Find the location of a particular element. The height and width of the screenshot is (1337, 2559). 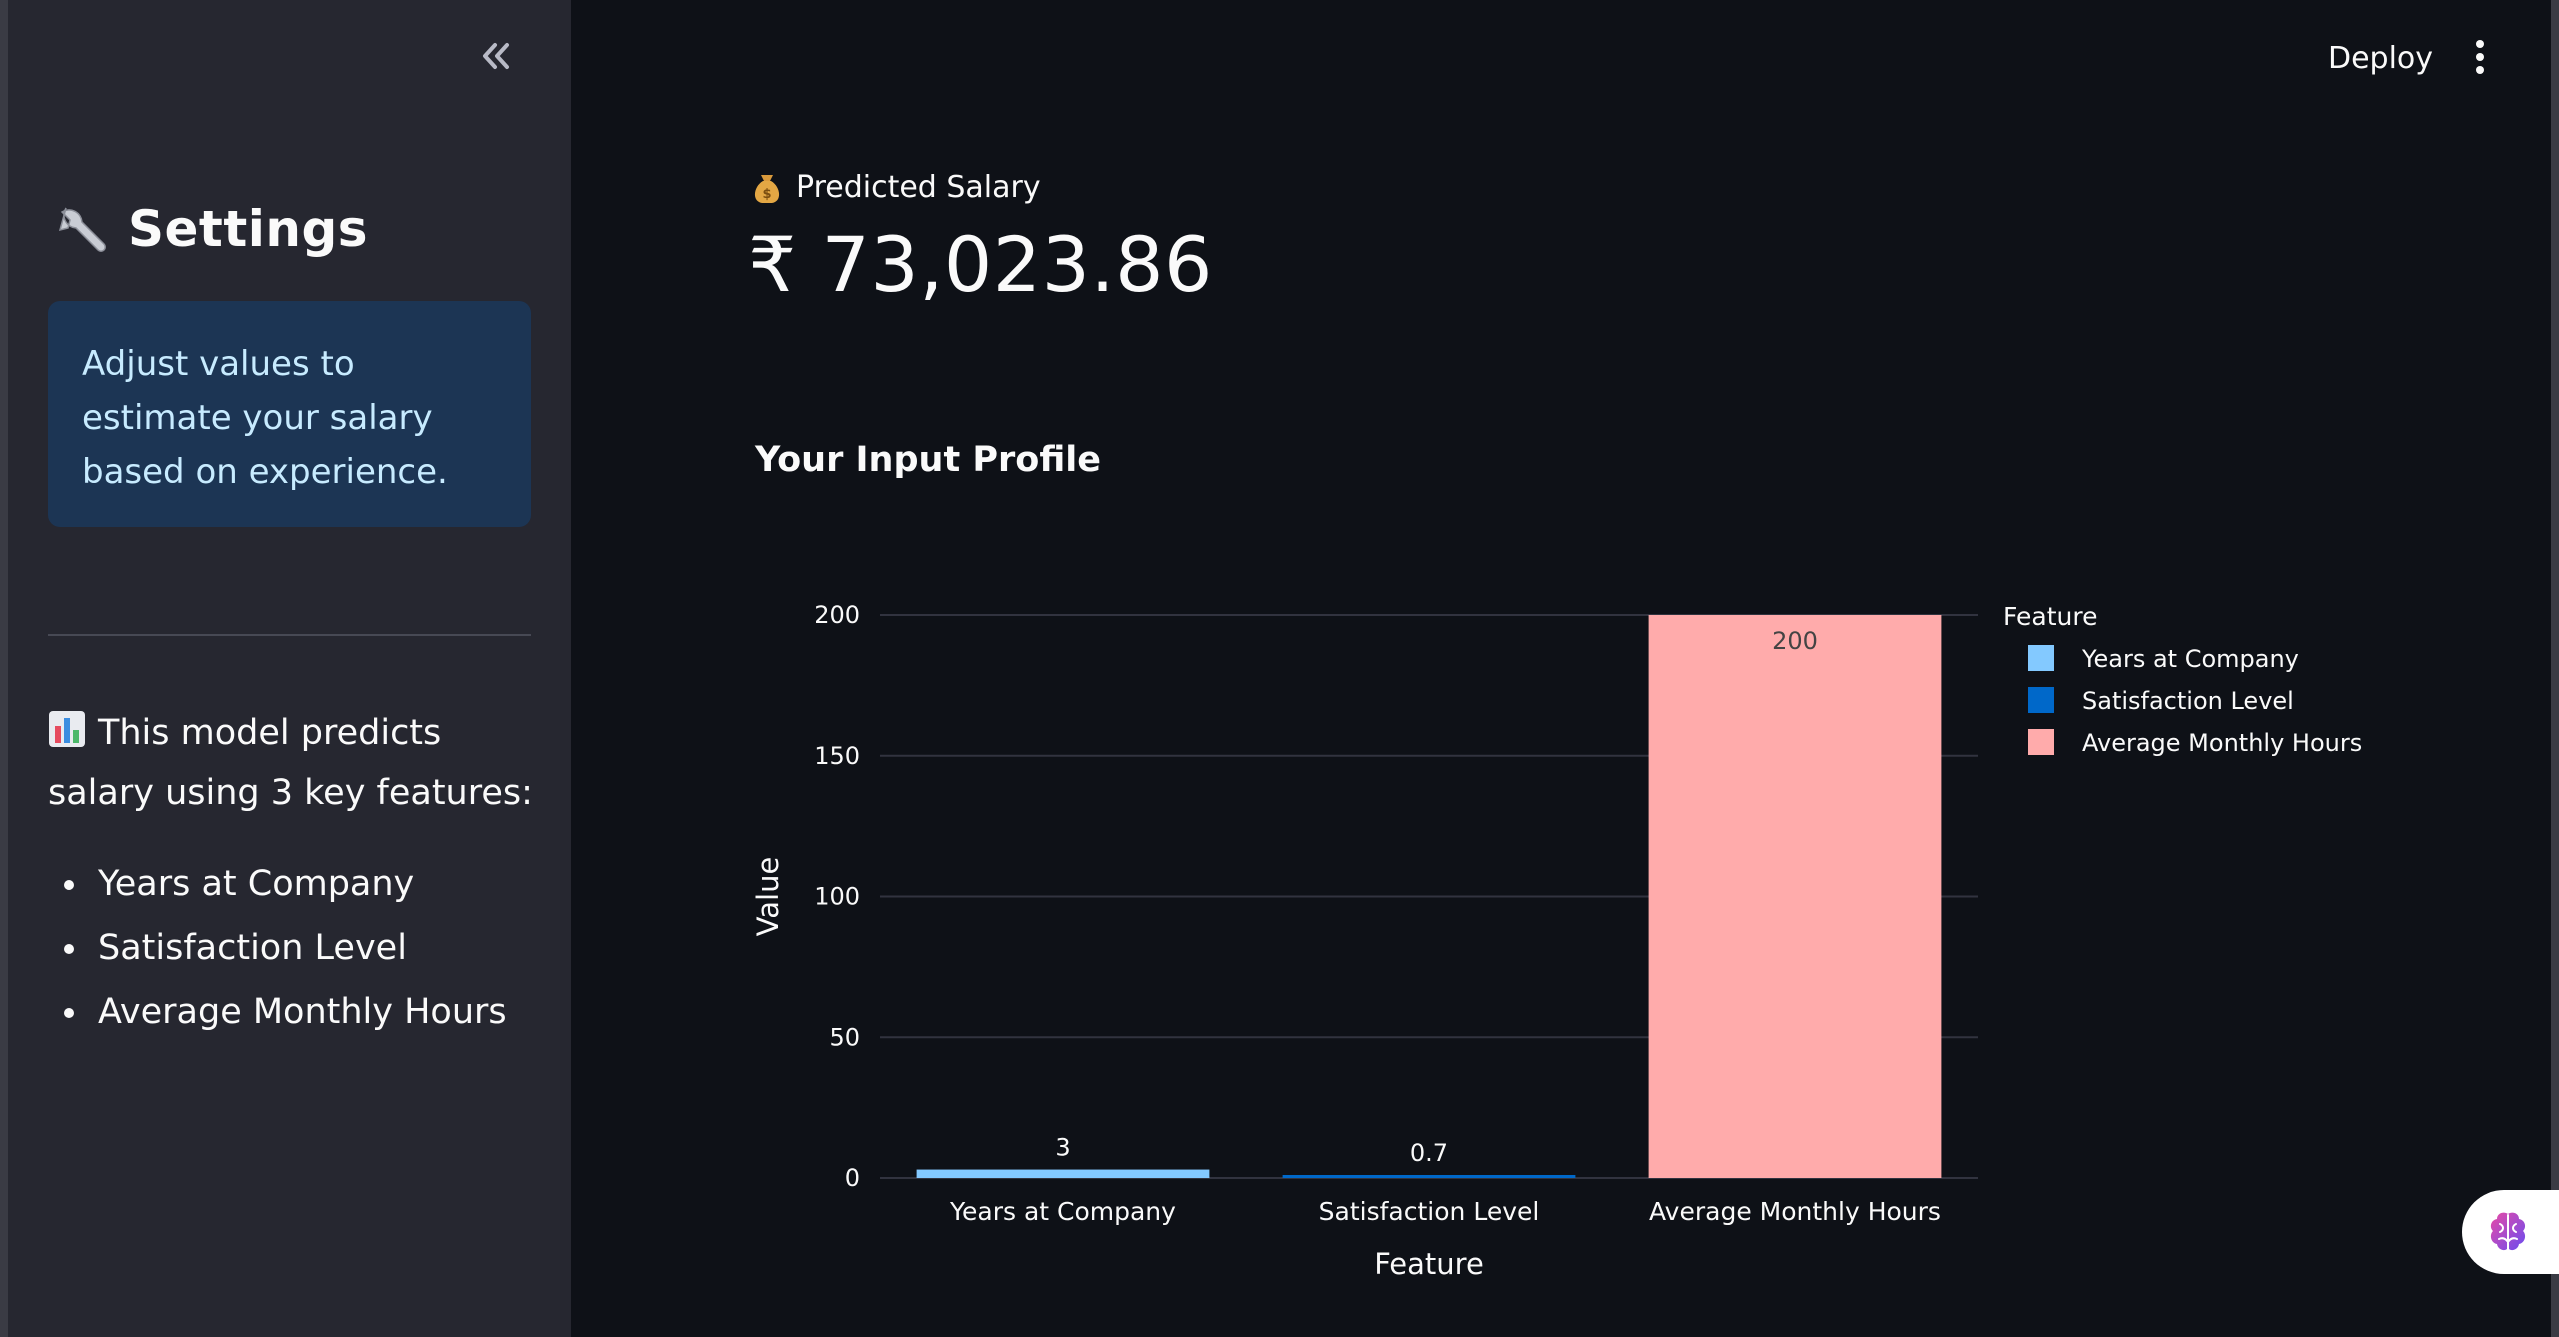

predicted-salary-value: ₹ 73,023.86 is located at coordinates (980, 264).